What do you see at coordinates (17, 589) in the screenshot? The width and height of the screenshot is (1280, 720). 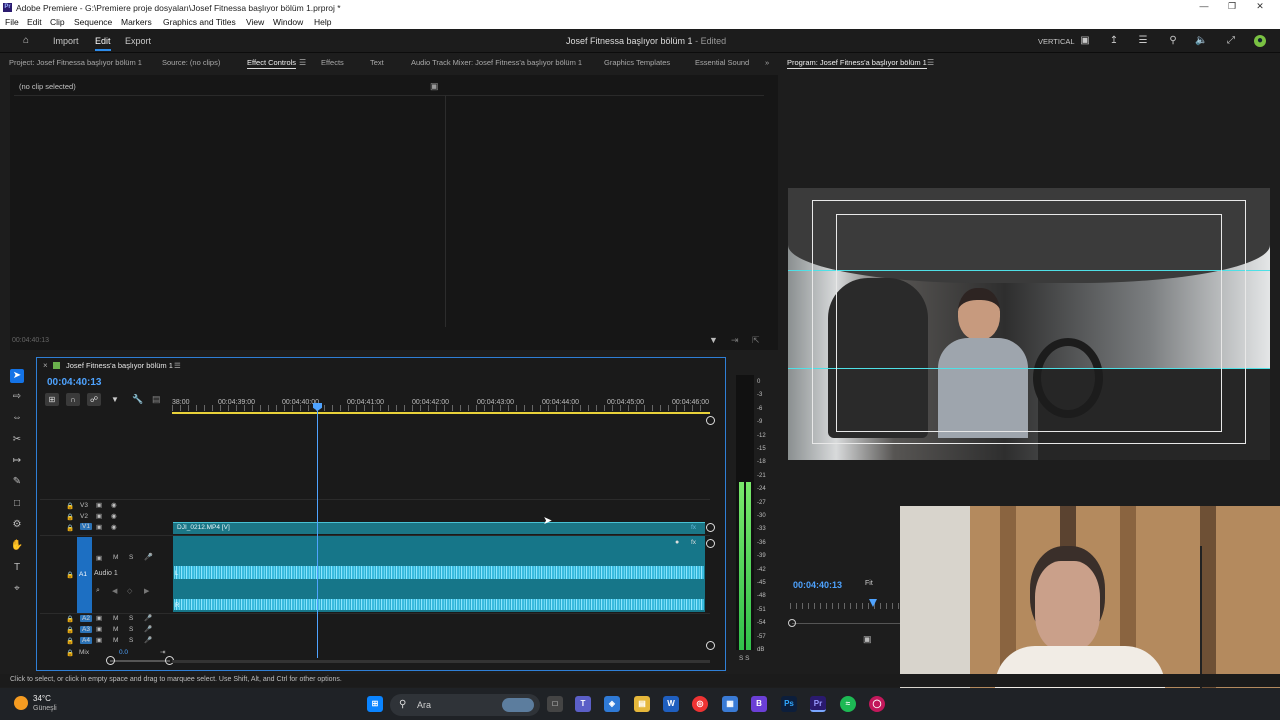 I see `caption-tool-icon: ⌖` at bounding box center [17, 589].